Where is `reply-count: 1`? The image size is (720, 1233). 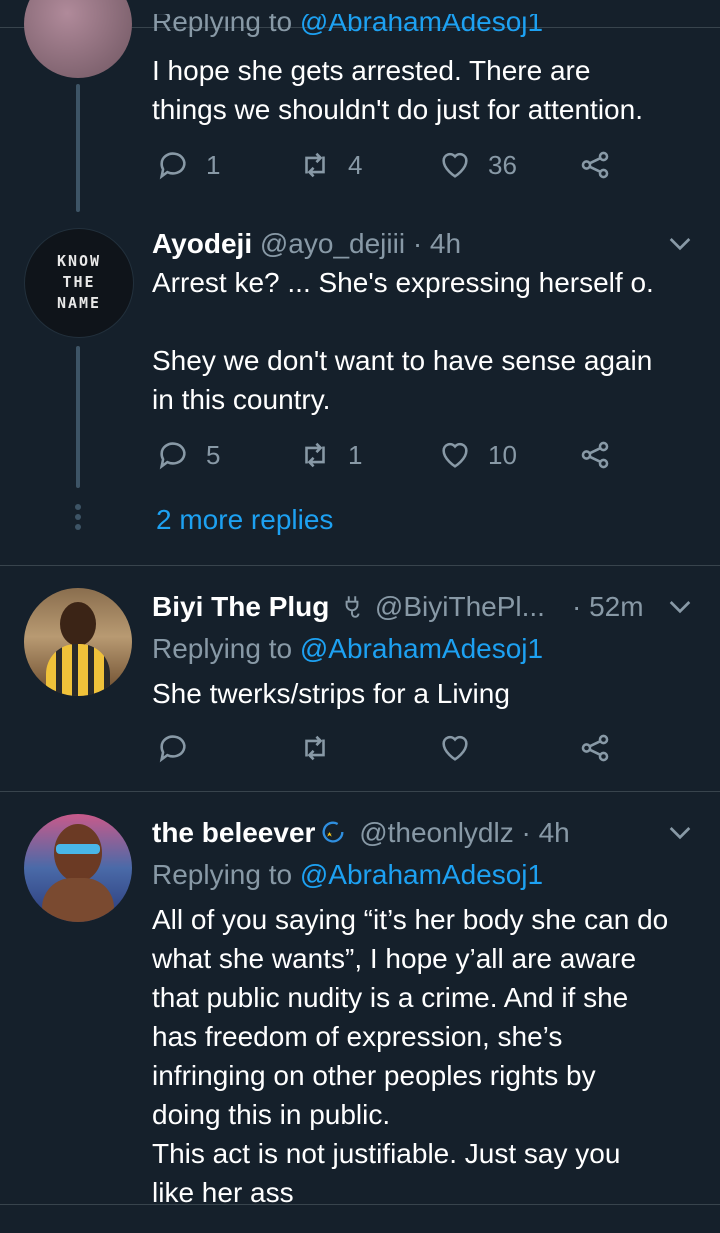
reply-count: 1 is located at coordinates (213, 164).